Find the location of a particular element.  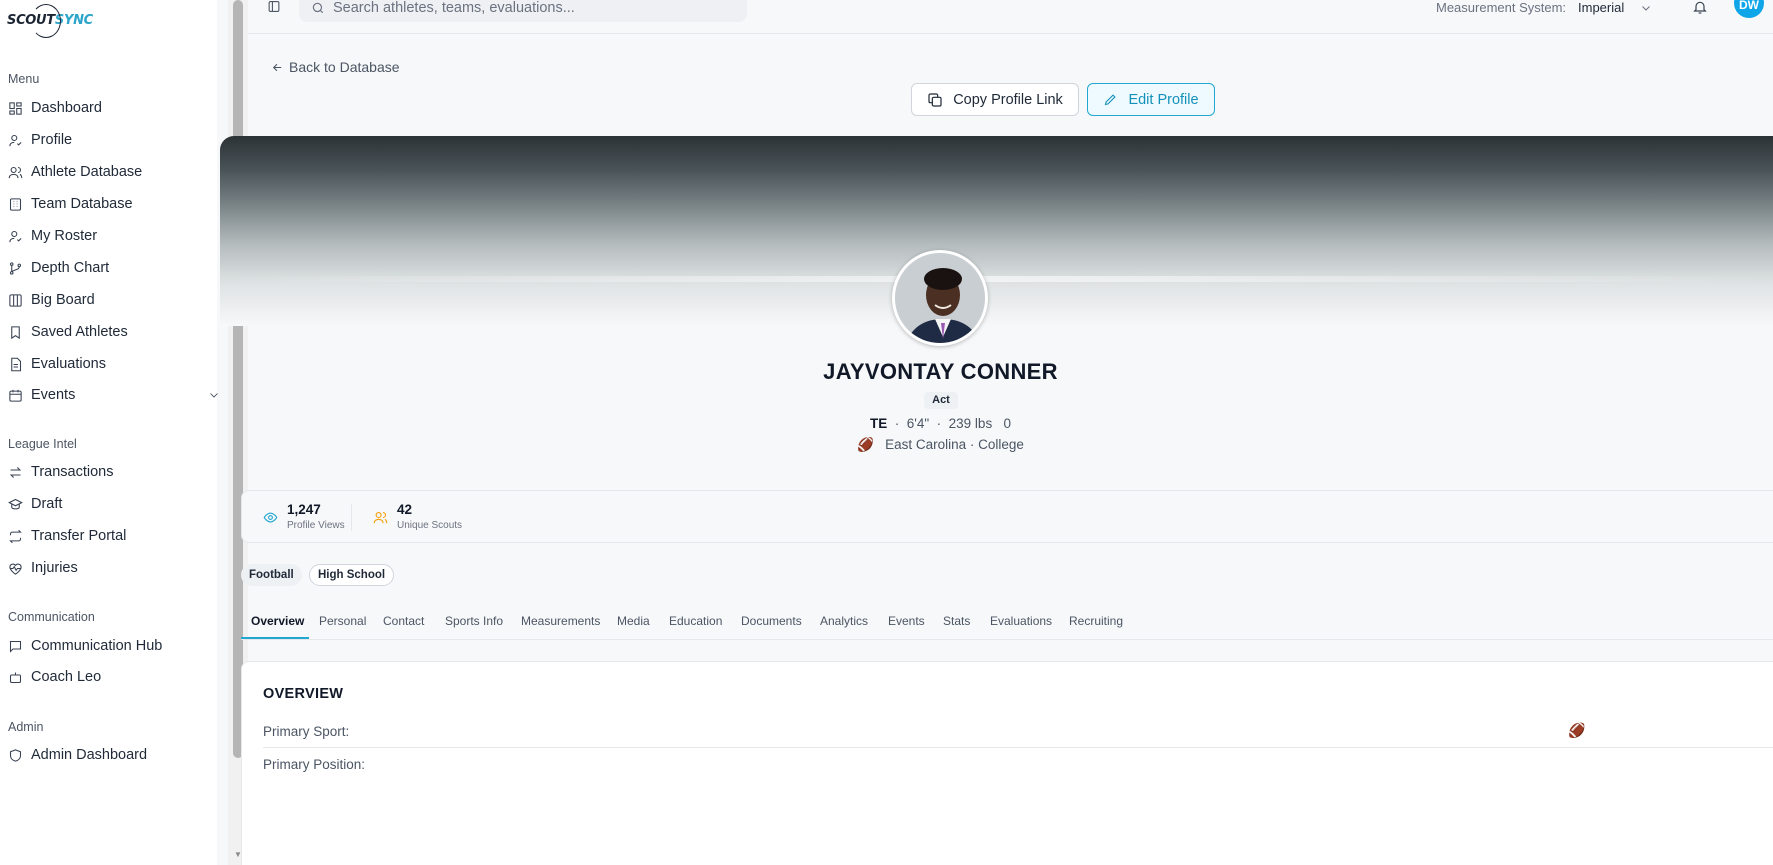

measurement-system-select: Imperial is located at coordinates (1601, 7).